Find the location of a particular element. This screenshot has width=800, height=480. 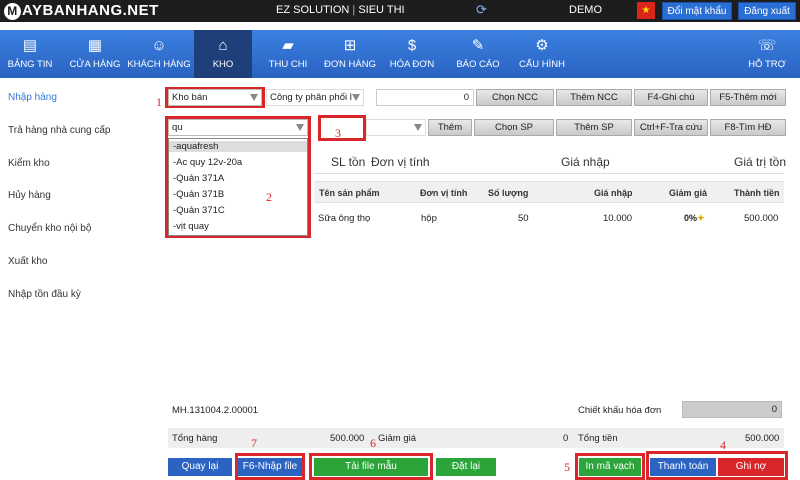

total-goods-label: Tổng hàng is located at coordinates (195, 438).